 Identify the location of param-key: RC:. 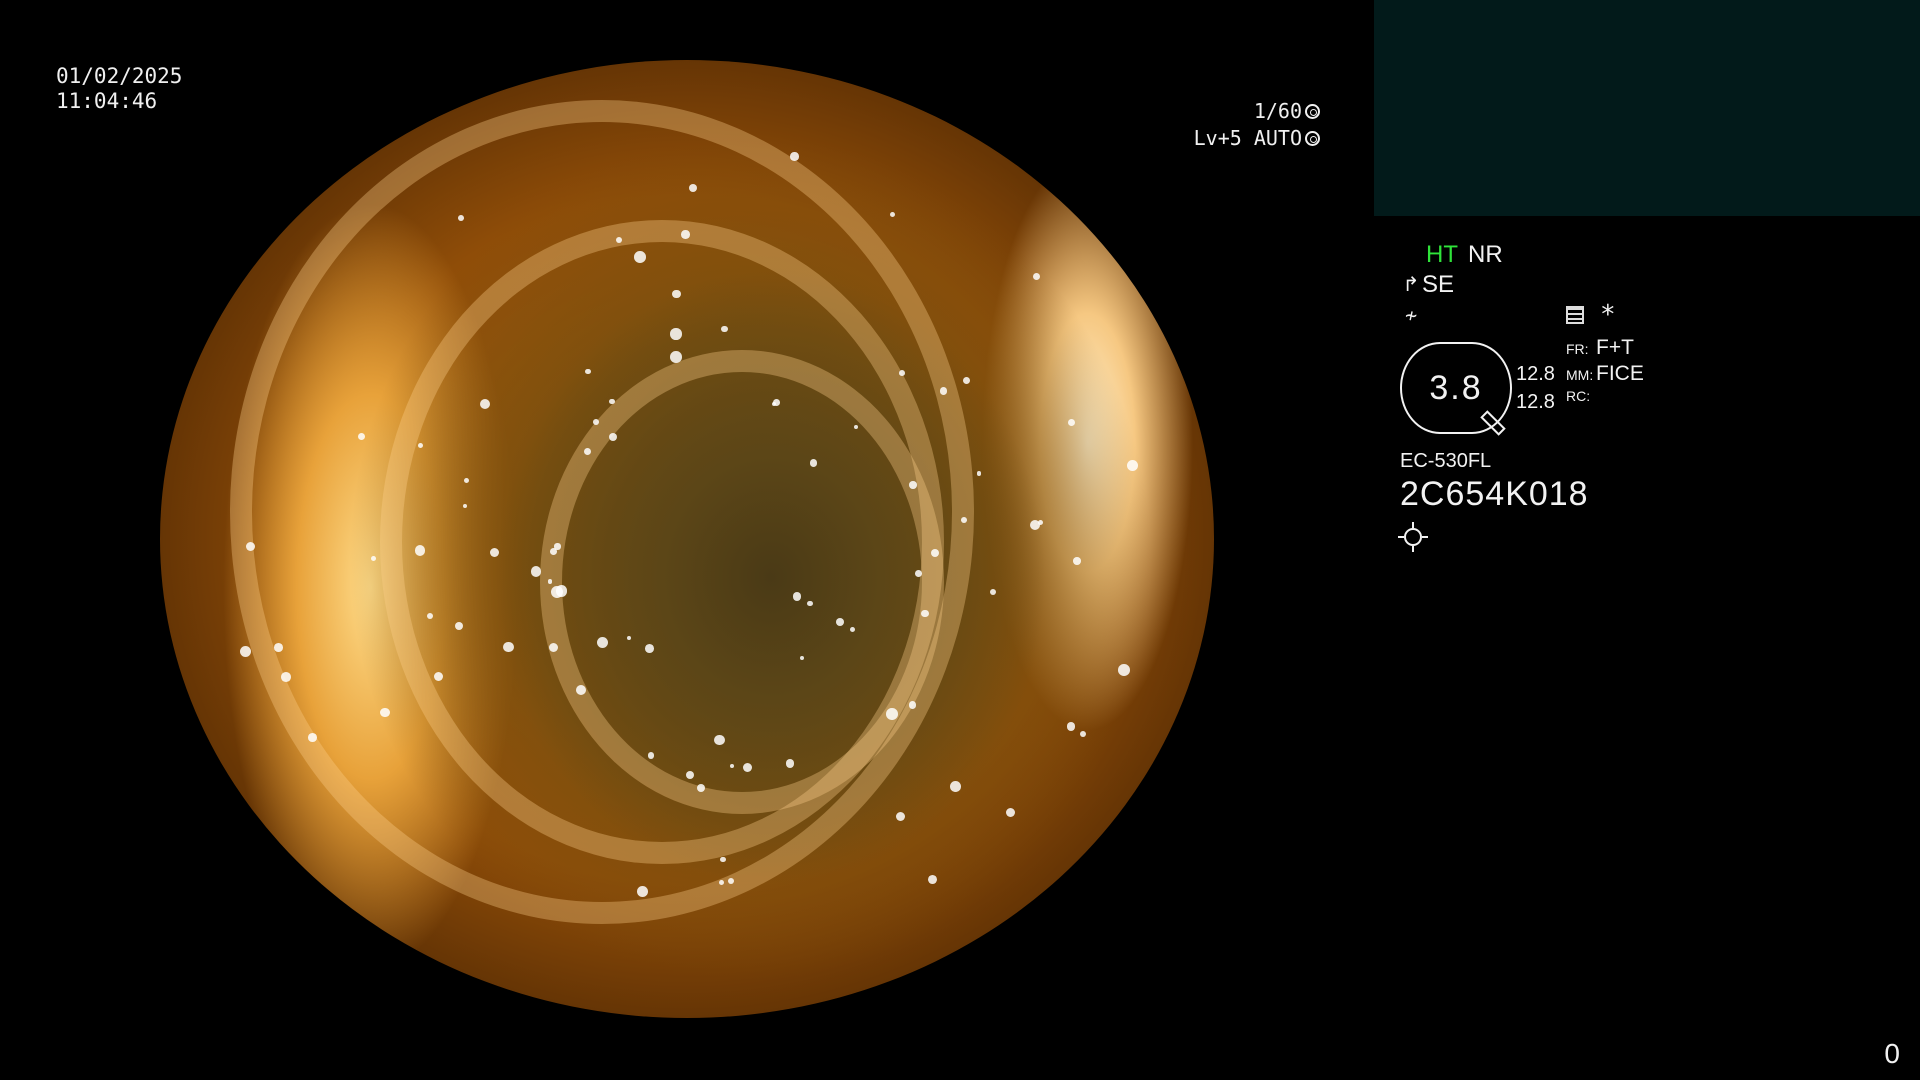
(1578, 396).